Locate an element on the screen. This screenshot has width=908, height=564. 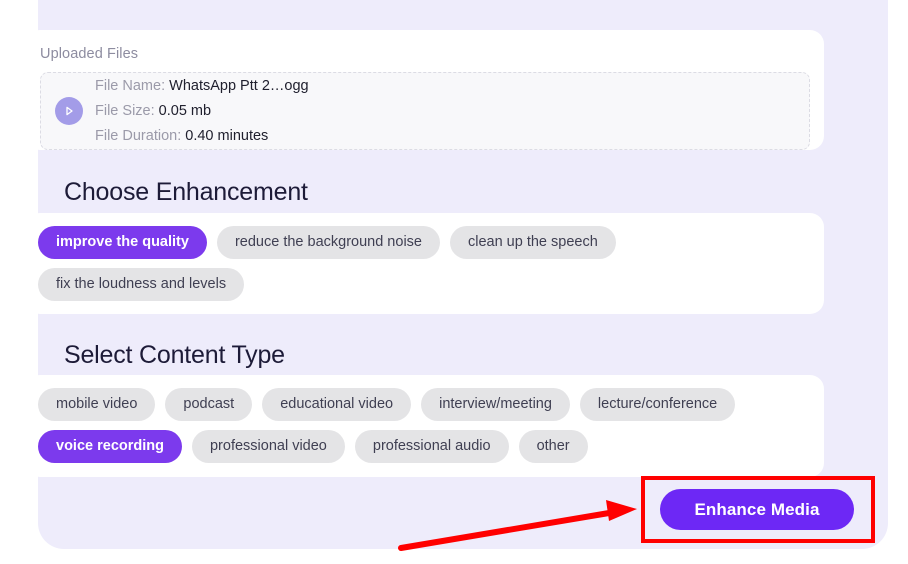
content-type-option-podcast: podcast is located at coordinates (209, 404).